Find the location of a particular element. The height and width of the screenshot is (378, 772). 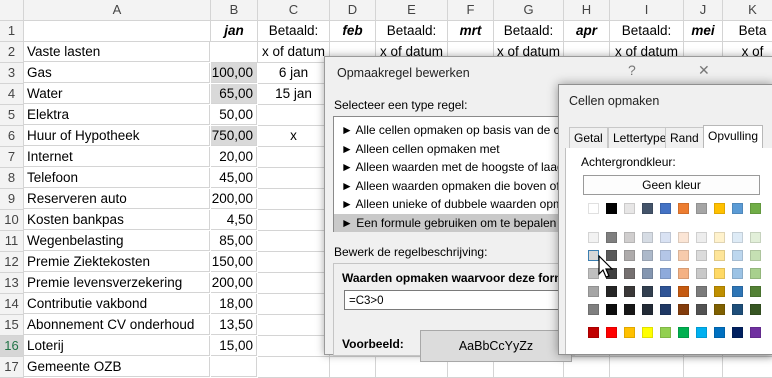

row-header-4: 4 is located at coordinates (12, 94).